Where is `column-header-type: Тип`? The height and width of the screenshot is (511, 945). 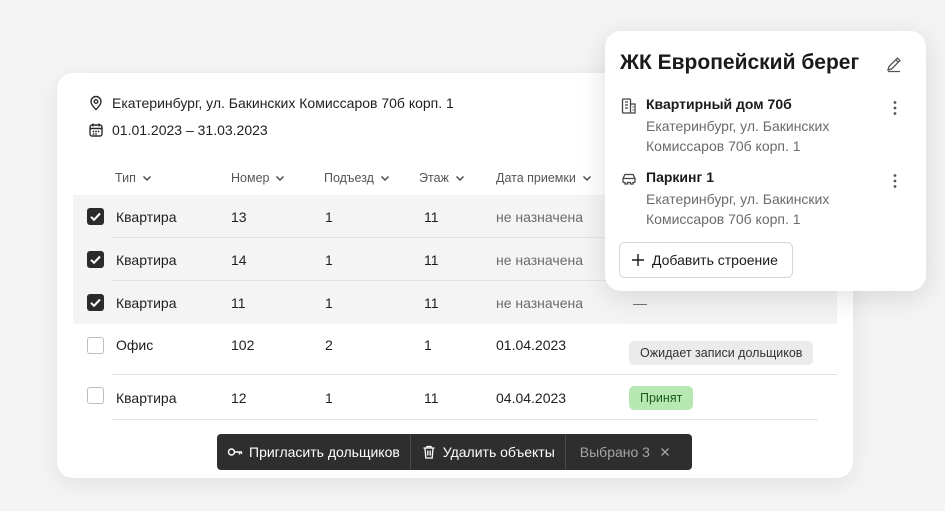 column-header-type: Тип is located at coordinates (133, 178).